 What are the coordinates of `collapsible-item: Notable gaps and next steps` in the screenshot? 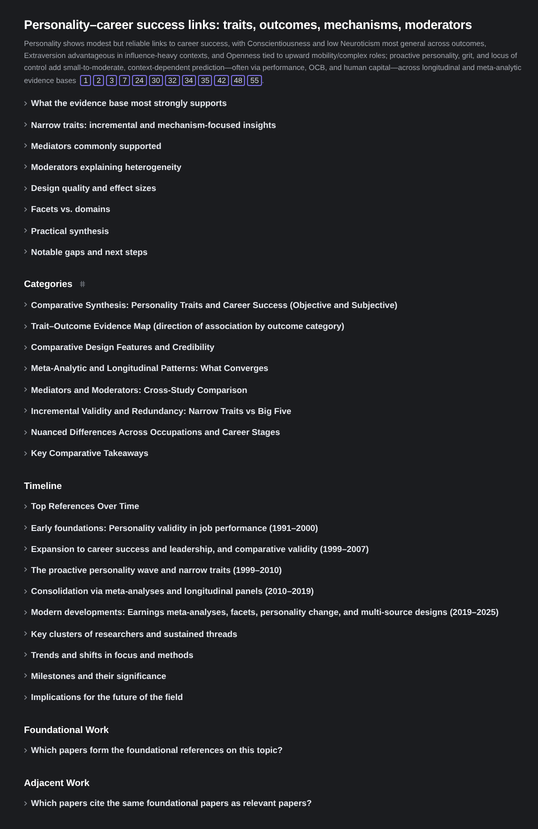 It's located at (89, 251).